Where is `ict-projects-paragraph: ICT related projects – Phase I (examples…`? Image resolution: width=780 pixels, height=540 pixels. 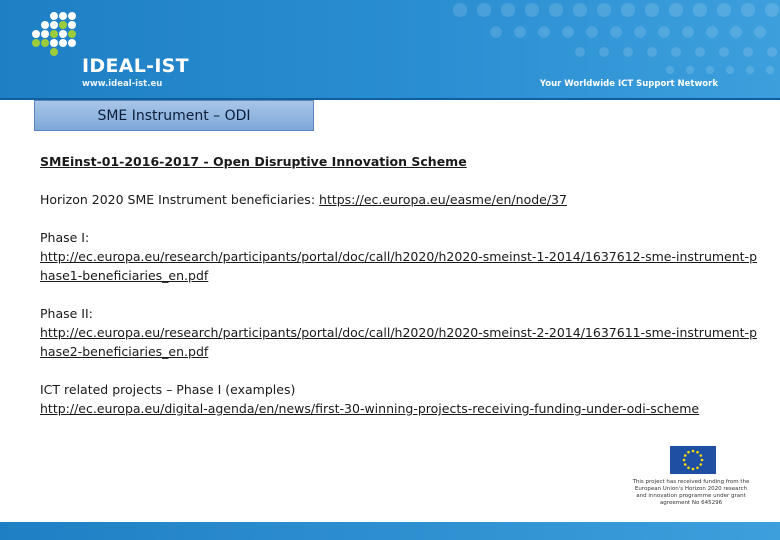
ict-projects-paragraph: ICT related projects – Phase I (examples… is located at coordinates (400, 399).